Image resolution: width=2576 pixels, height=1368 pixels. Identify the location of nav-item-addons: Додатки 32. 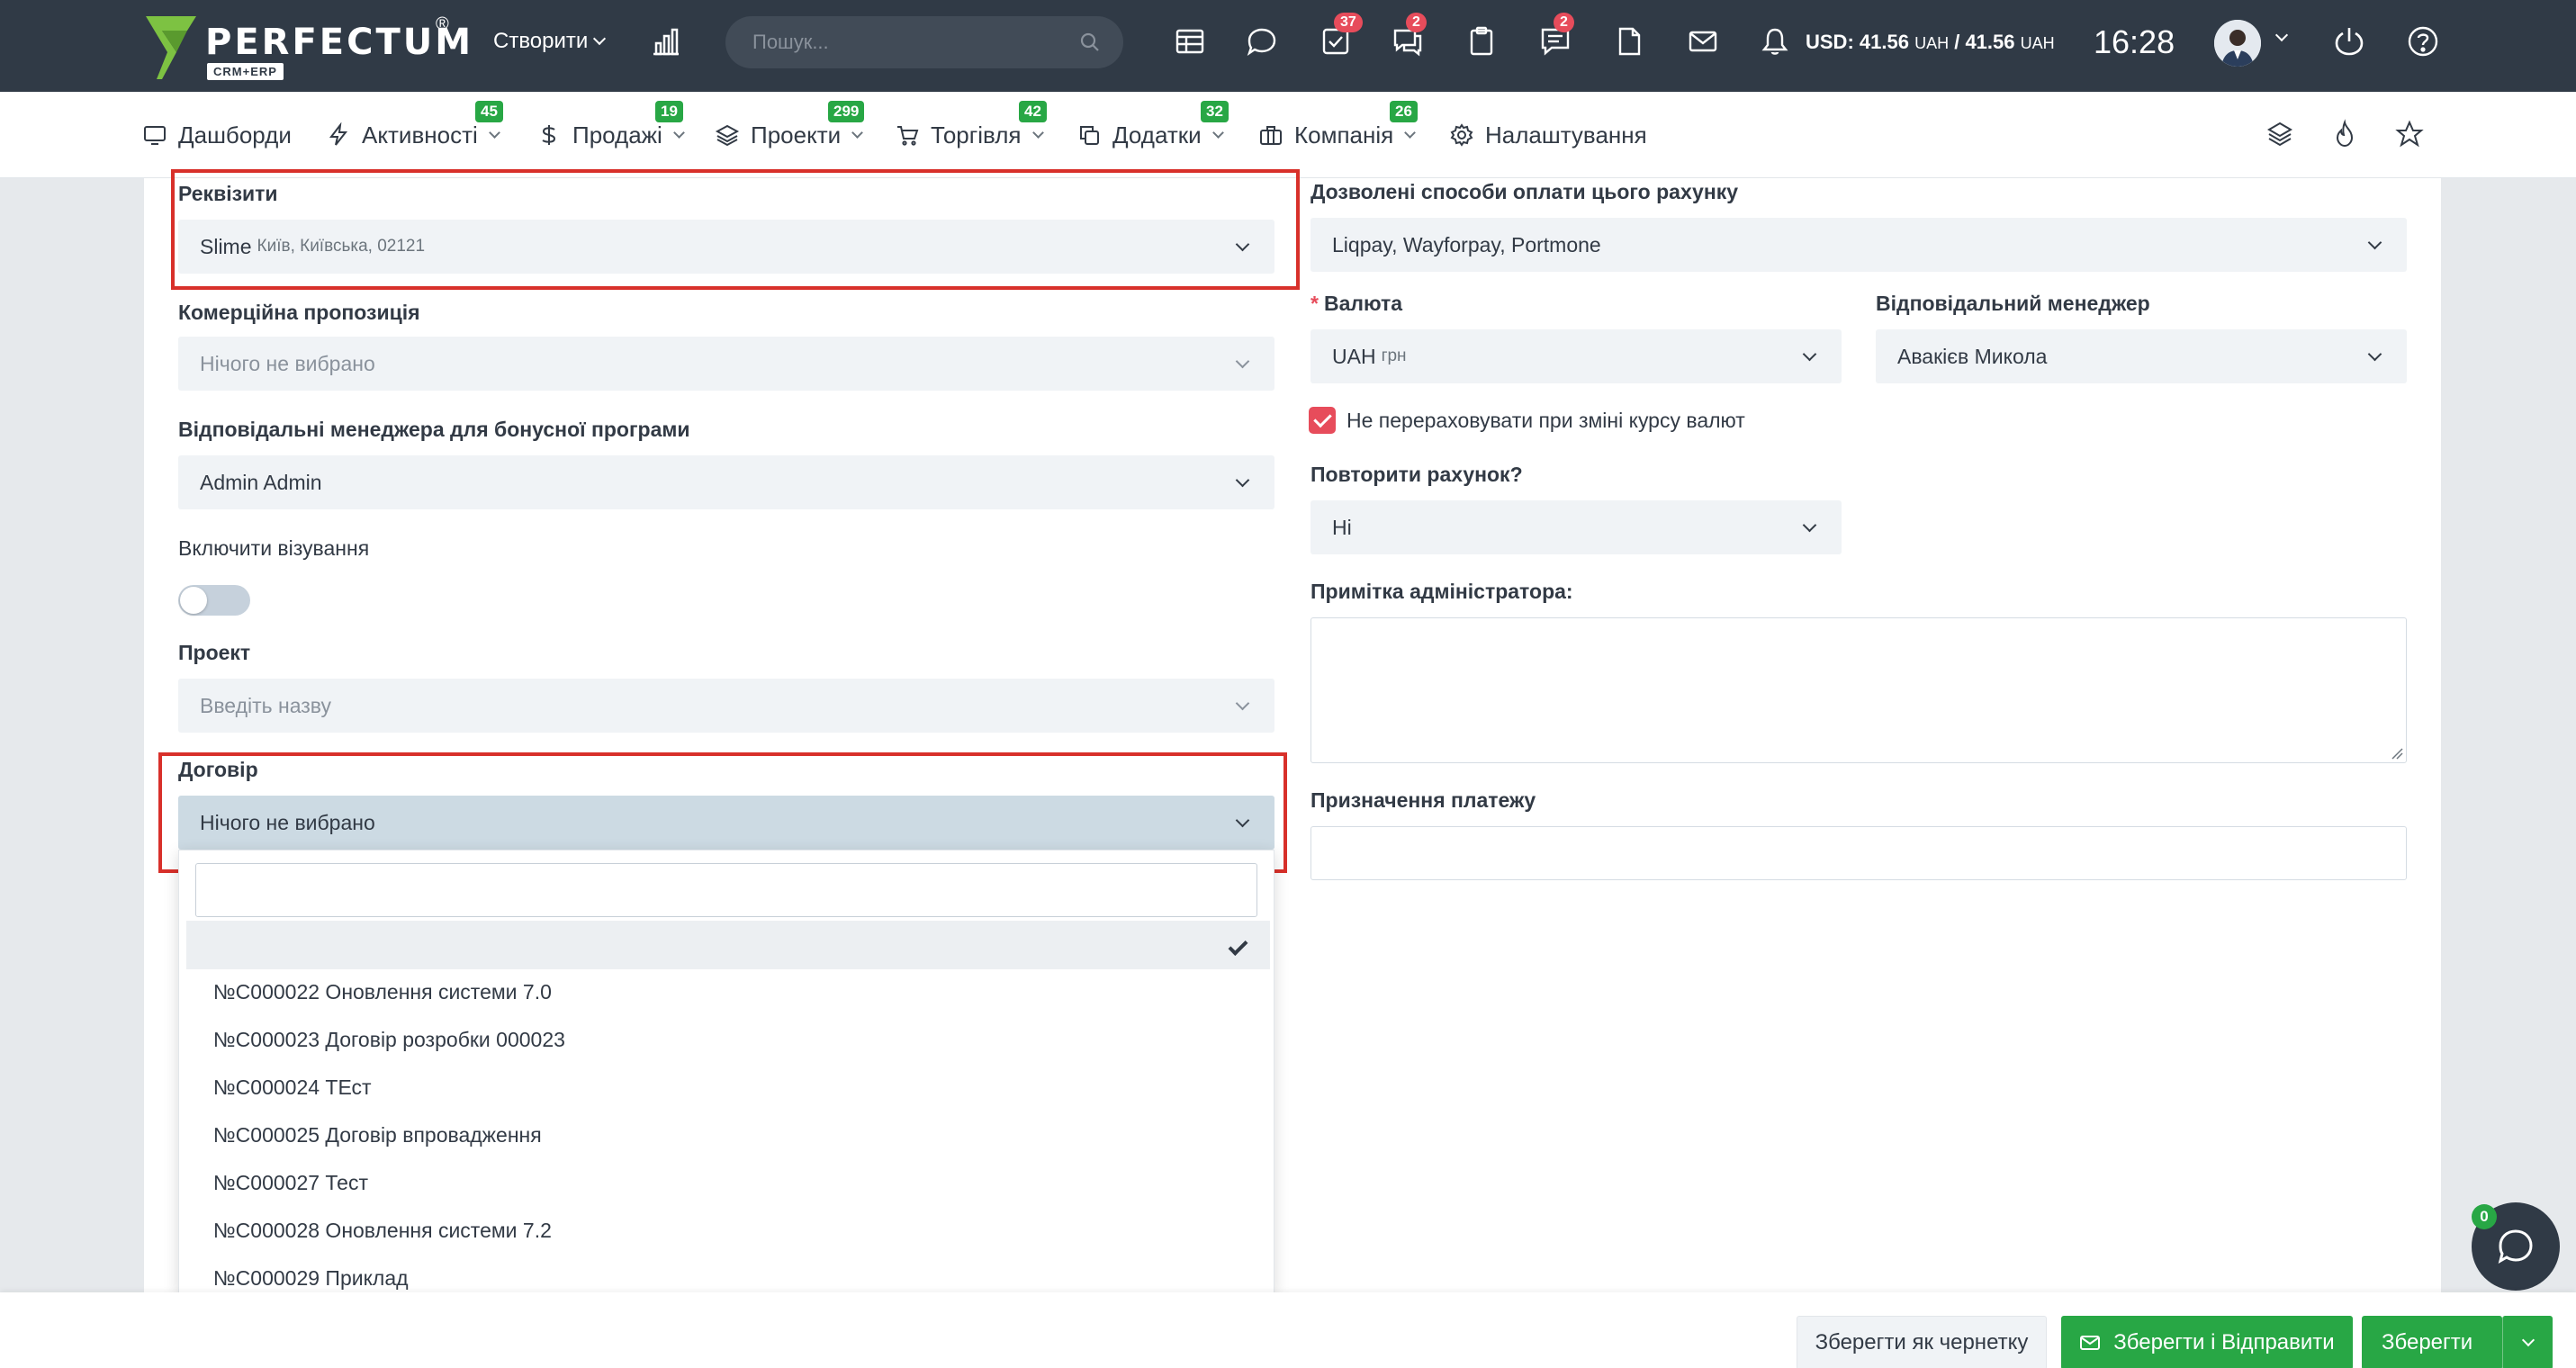
(1152, 126).